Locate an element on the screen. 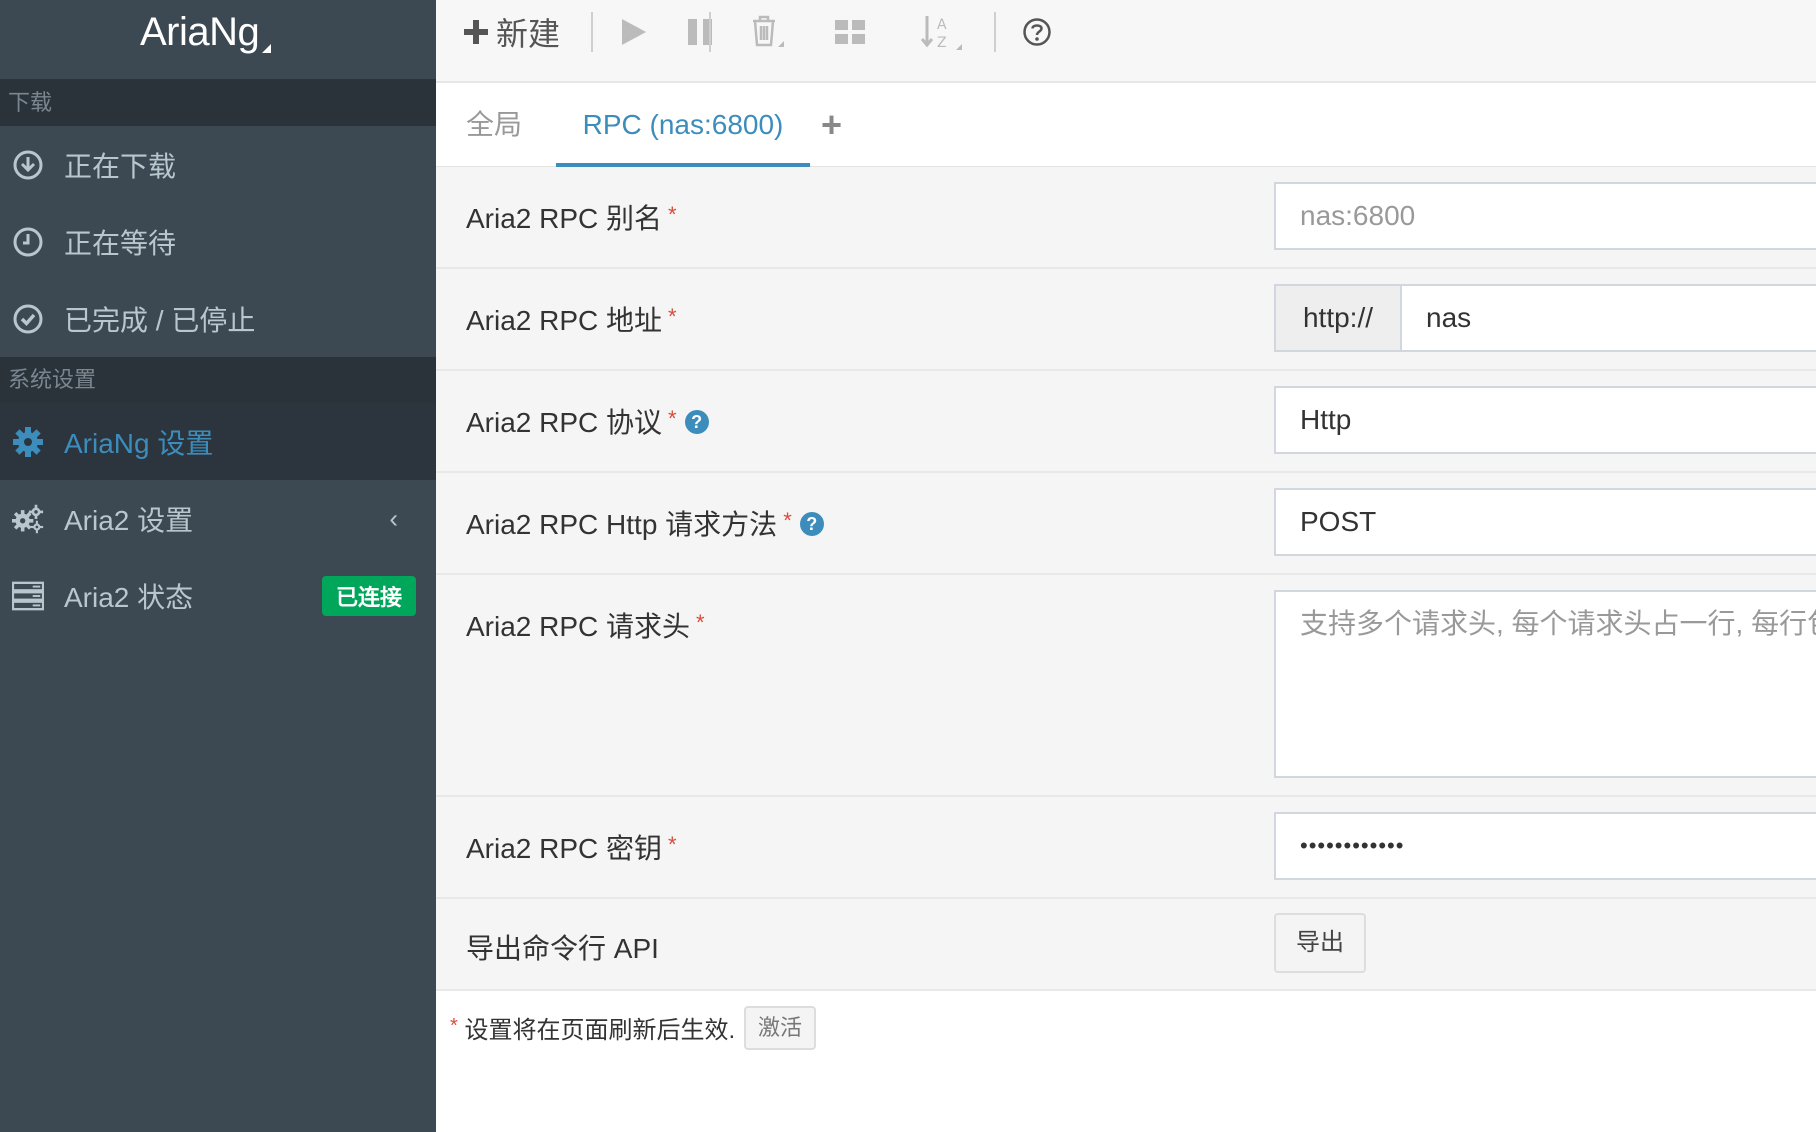 This screenshot has height=1132, width=1816. address-label-text: Aria2 RPC 地址 is located at coordinates (564, 320).